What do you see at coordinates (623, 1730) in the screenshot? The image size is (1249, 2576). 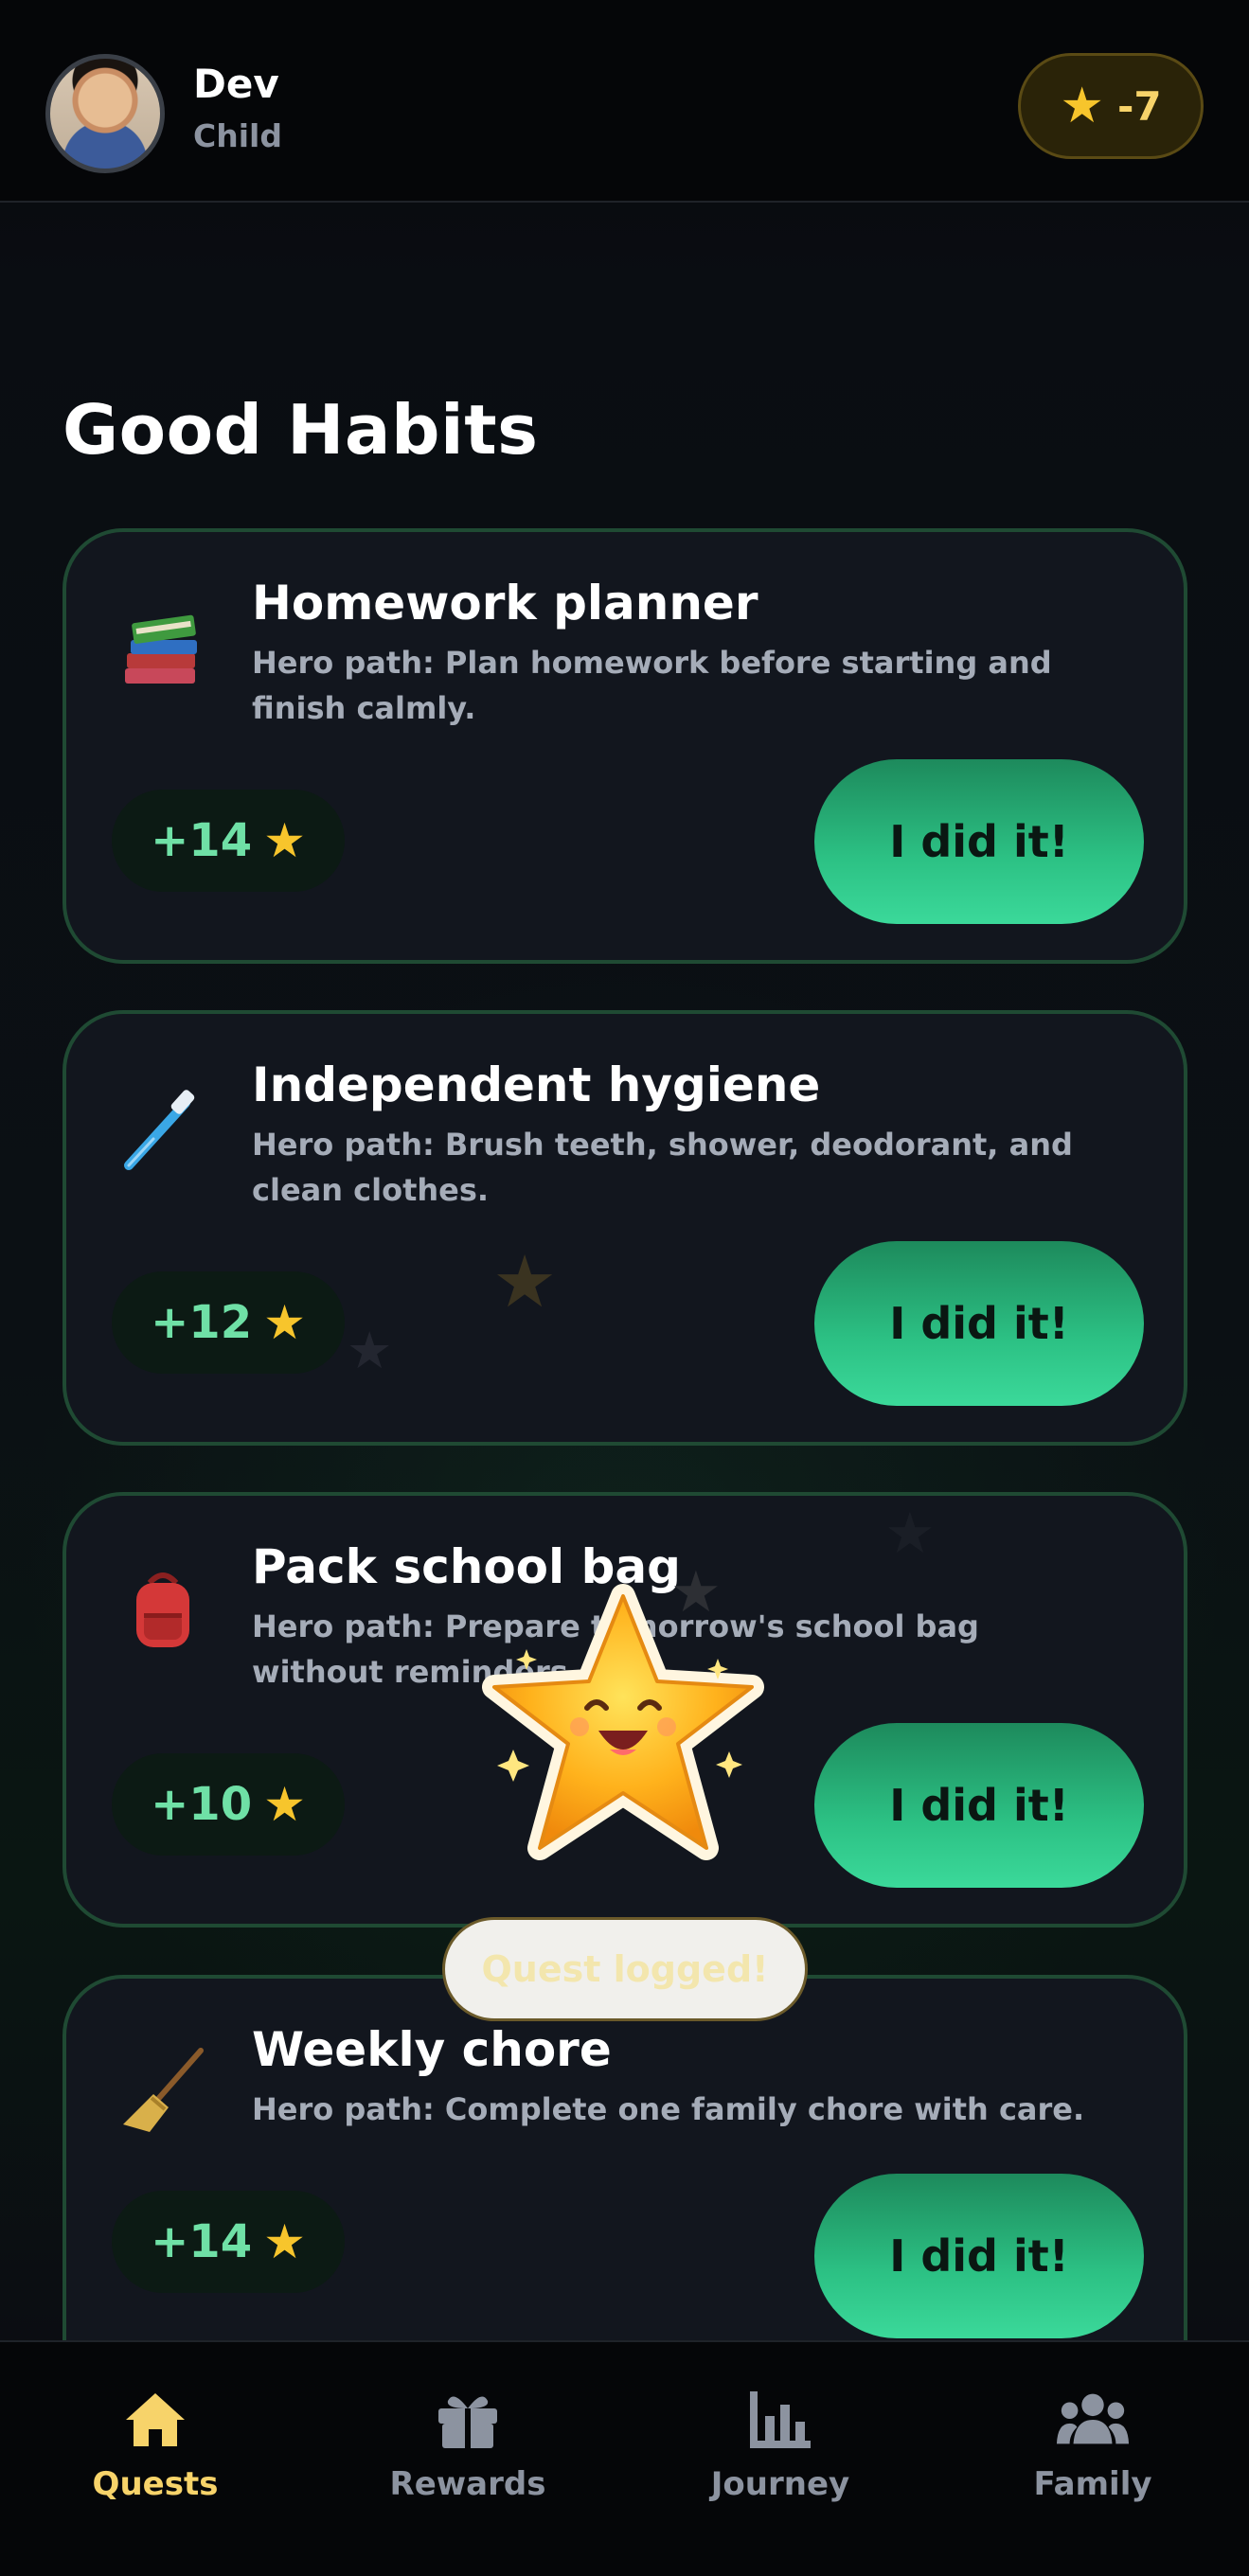 I see `celebration-star-mascot` at bounding box center [623, 1730].